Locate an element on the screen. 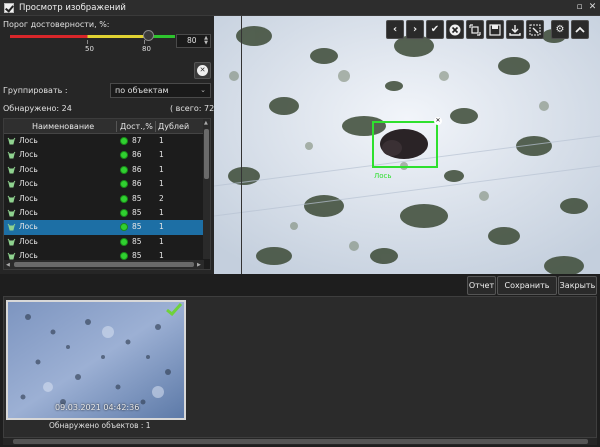  detection-close-icon: ✕ is located at coordinates (438, 121).